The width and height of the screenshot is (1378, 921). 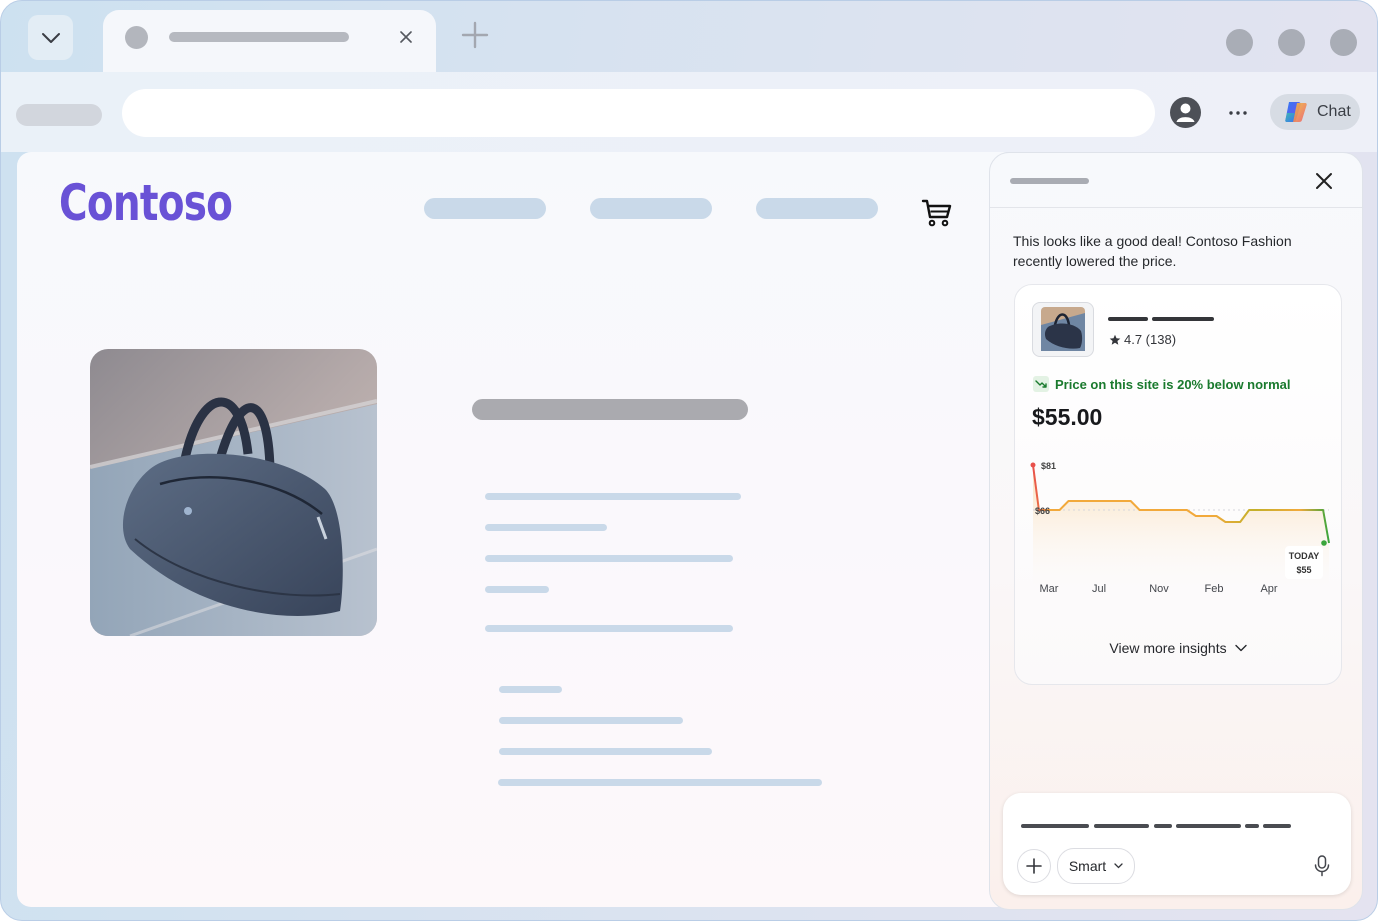 What do you see at coordinates (1334, 111) in the screenshot?
I see `chat-button-label: Chat` at bounding box center [1334, 111].